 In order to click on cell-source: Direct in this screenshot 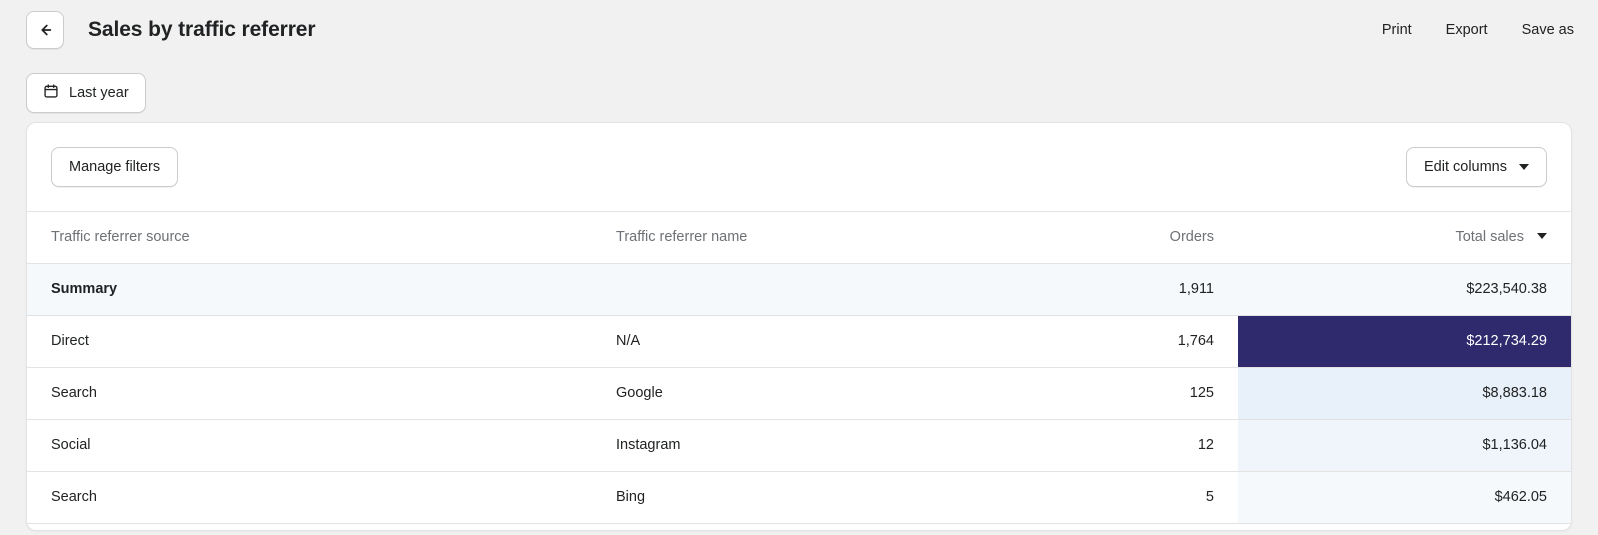, I will do `click(309, 341)`.